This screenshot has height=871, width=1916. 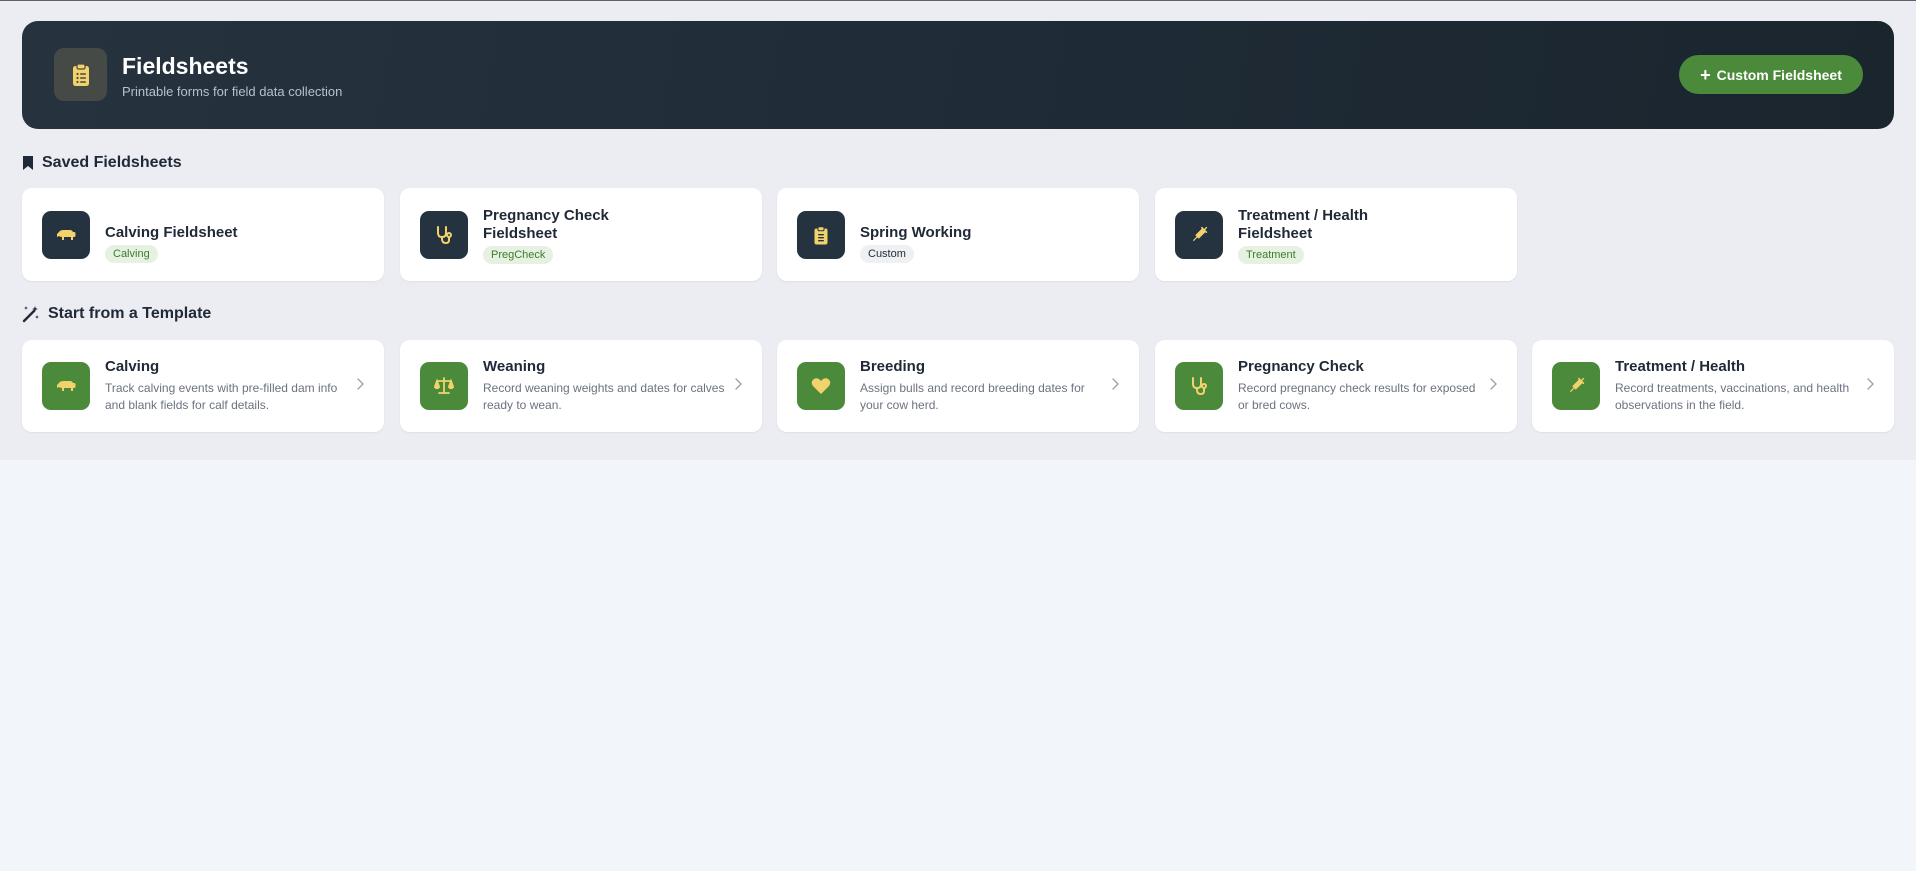 What do you see at coordinates (514, 366) in the screenshot?
I see `template-title: Weaning` at bounding box center [514, 366].